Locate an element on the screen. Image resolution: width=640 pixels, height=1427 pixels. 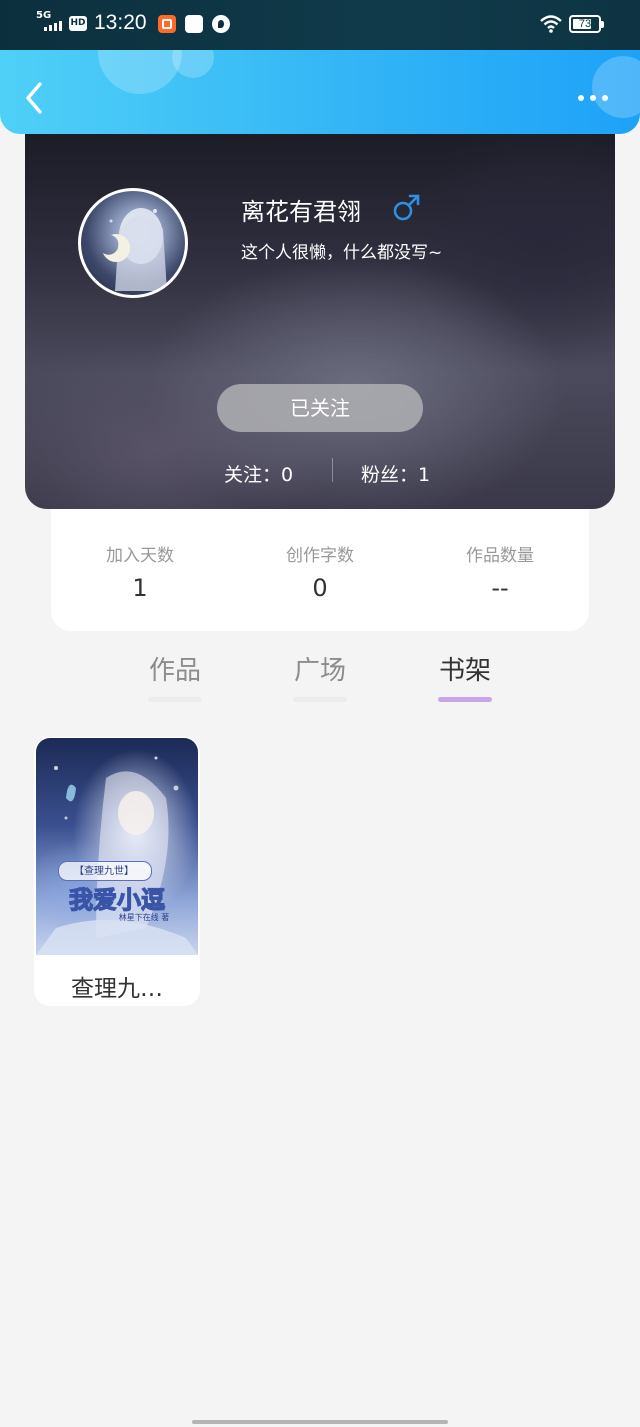
battery-icon: 73 is located at coordinates (586, 24).